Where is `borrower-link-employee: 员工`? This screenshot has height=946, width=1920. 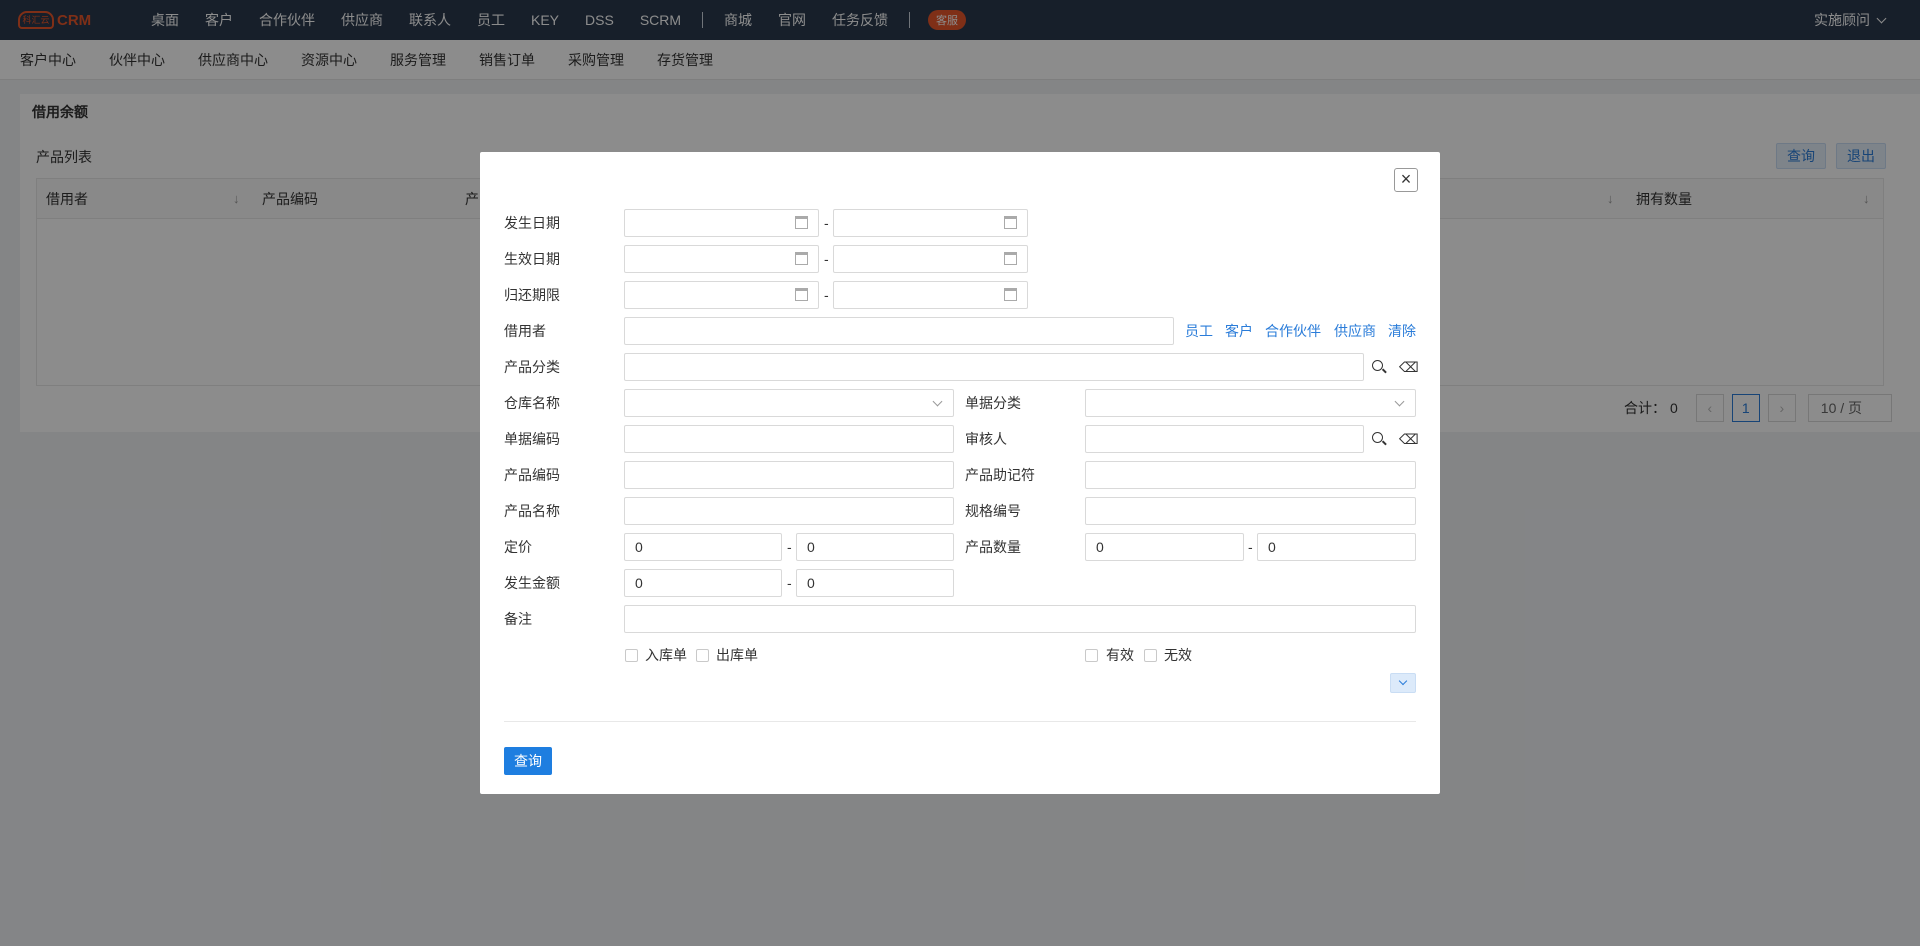 borrower-link-employee: 员工 is located at coordinates (1199, 331).